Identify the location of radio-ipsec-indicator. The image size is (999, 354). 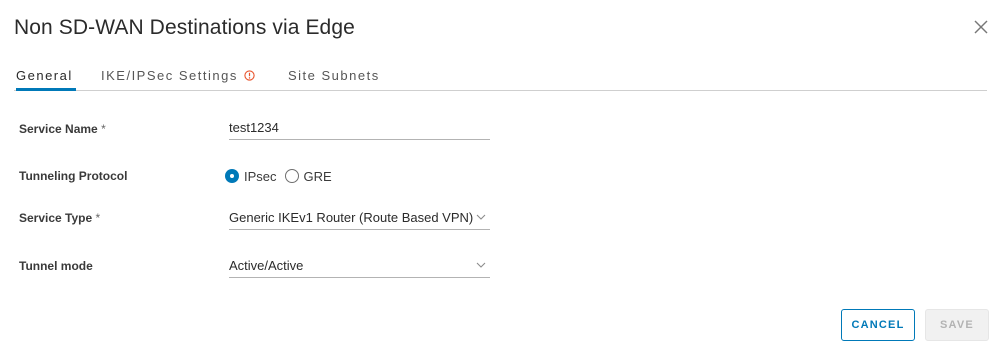
(232, 176).